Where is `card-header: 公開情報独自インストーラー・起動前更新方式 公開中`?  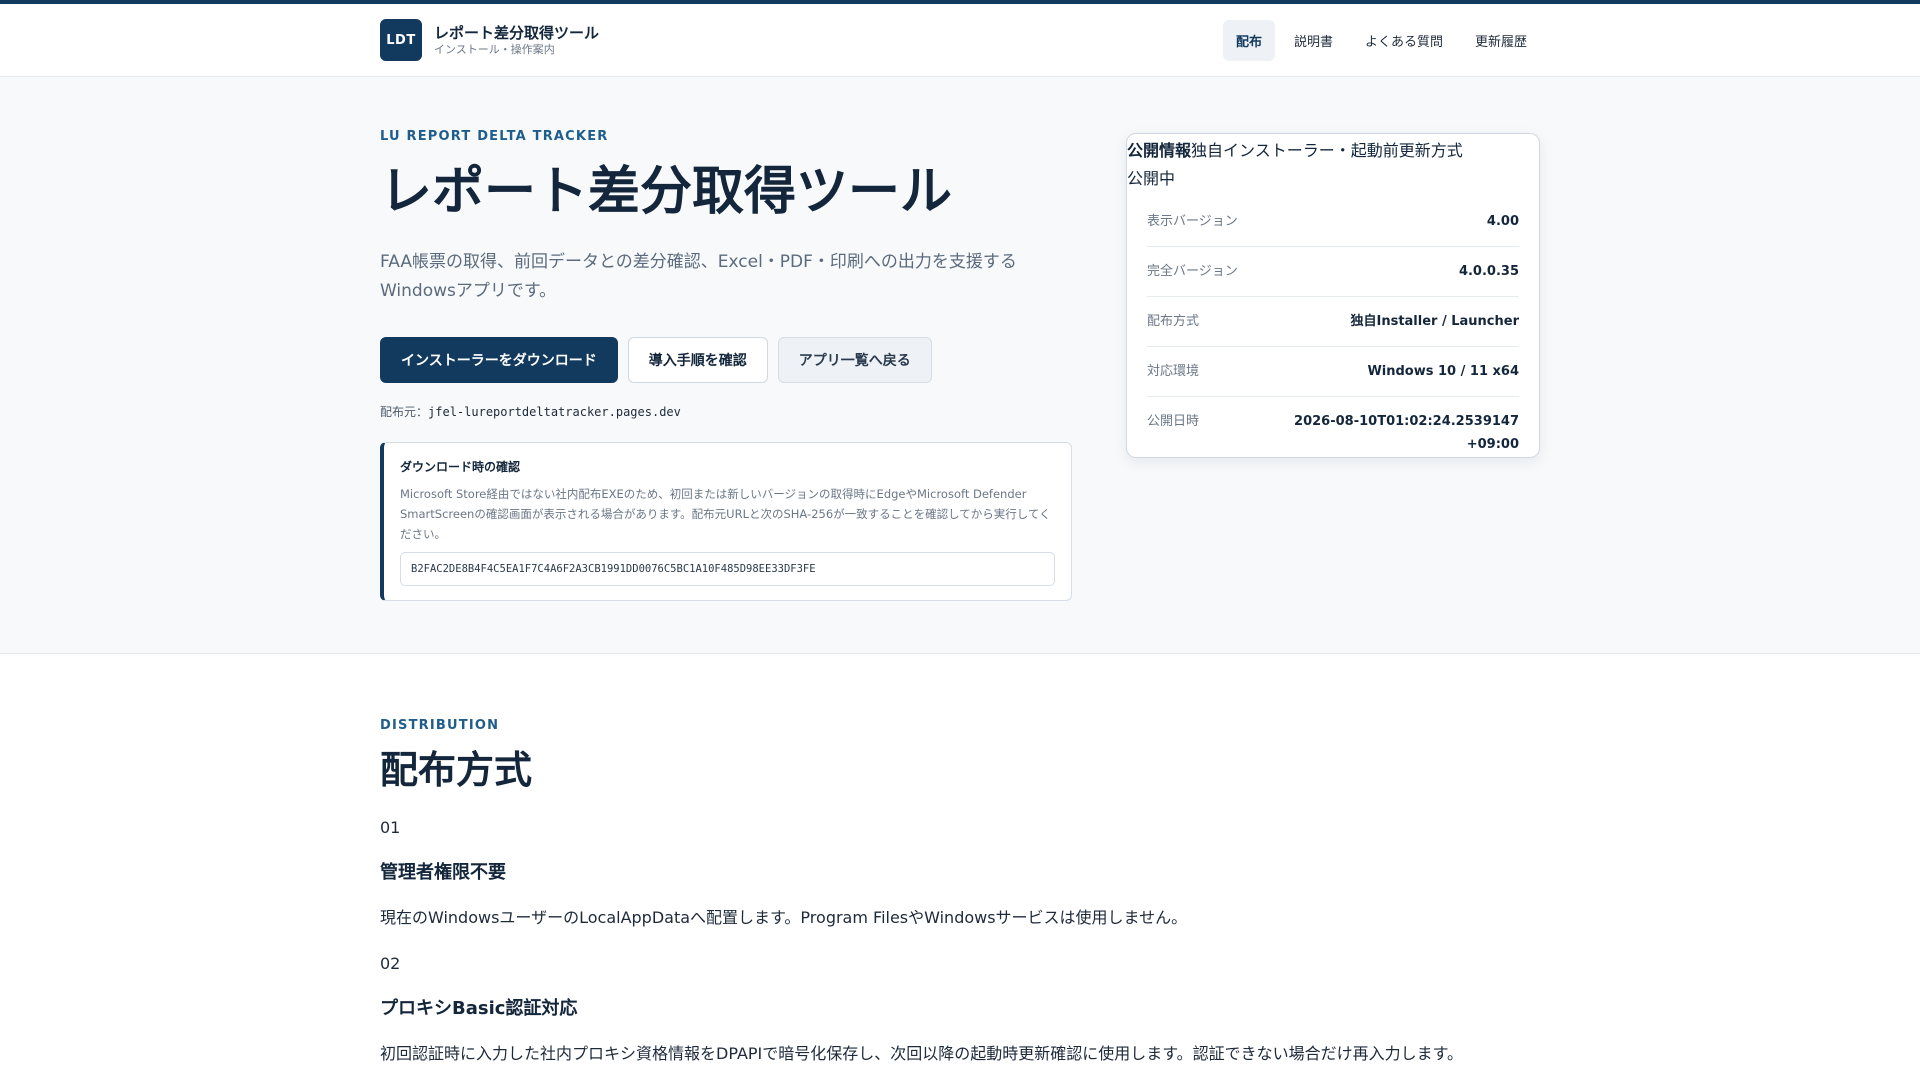
card-header: 公開情報独自インストーラー・起動前更新方式 公開中 is located at coordinates (1333, 163).